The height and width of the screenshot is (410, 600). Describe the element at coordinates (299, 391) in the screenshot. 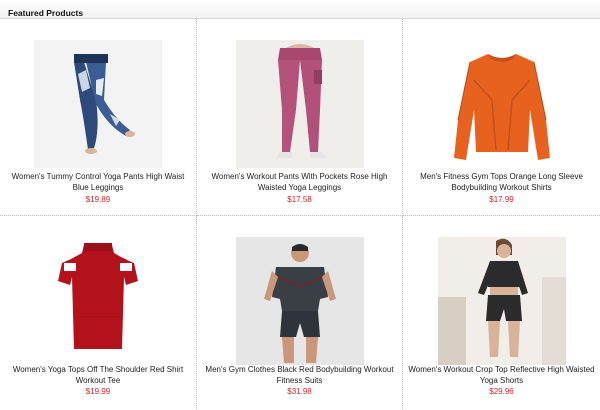

I see `product-price: $31.98` at that location.